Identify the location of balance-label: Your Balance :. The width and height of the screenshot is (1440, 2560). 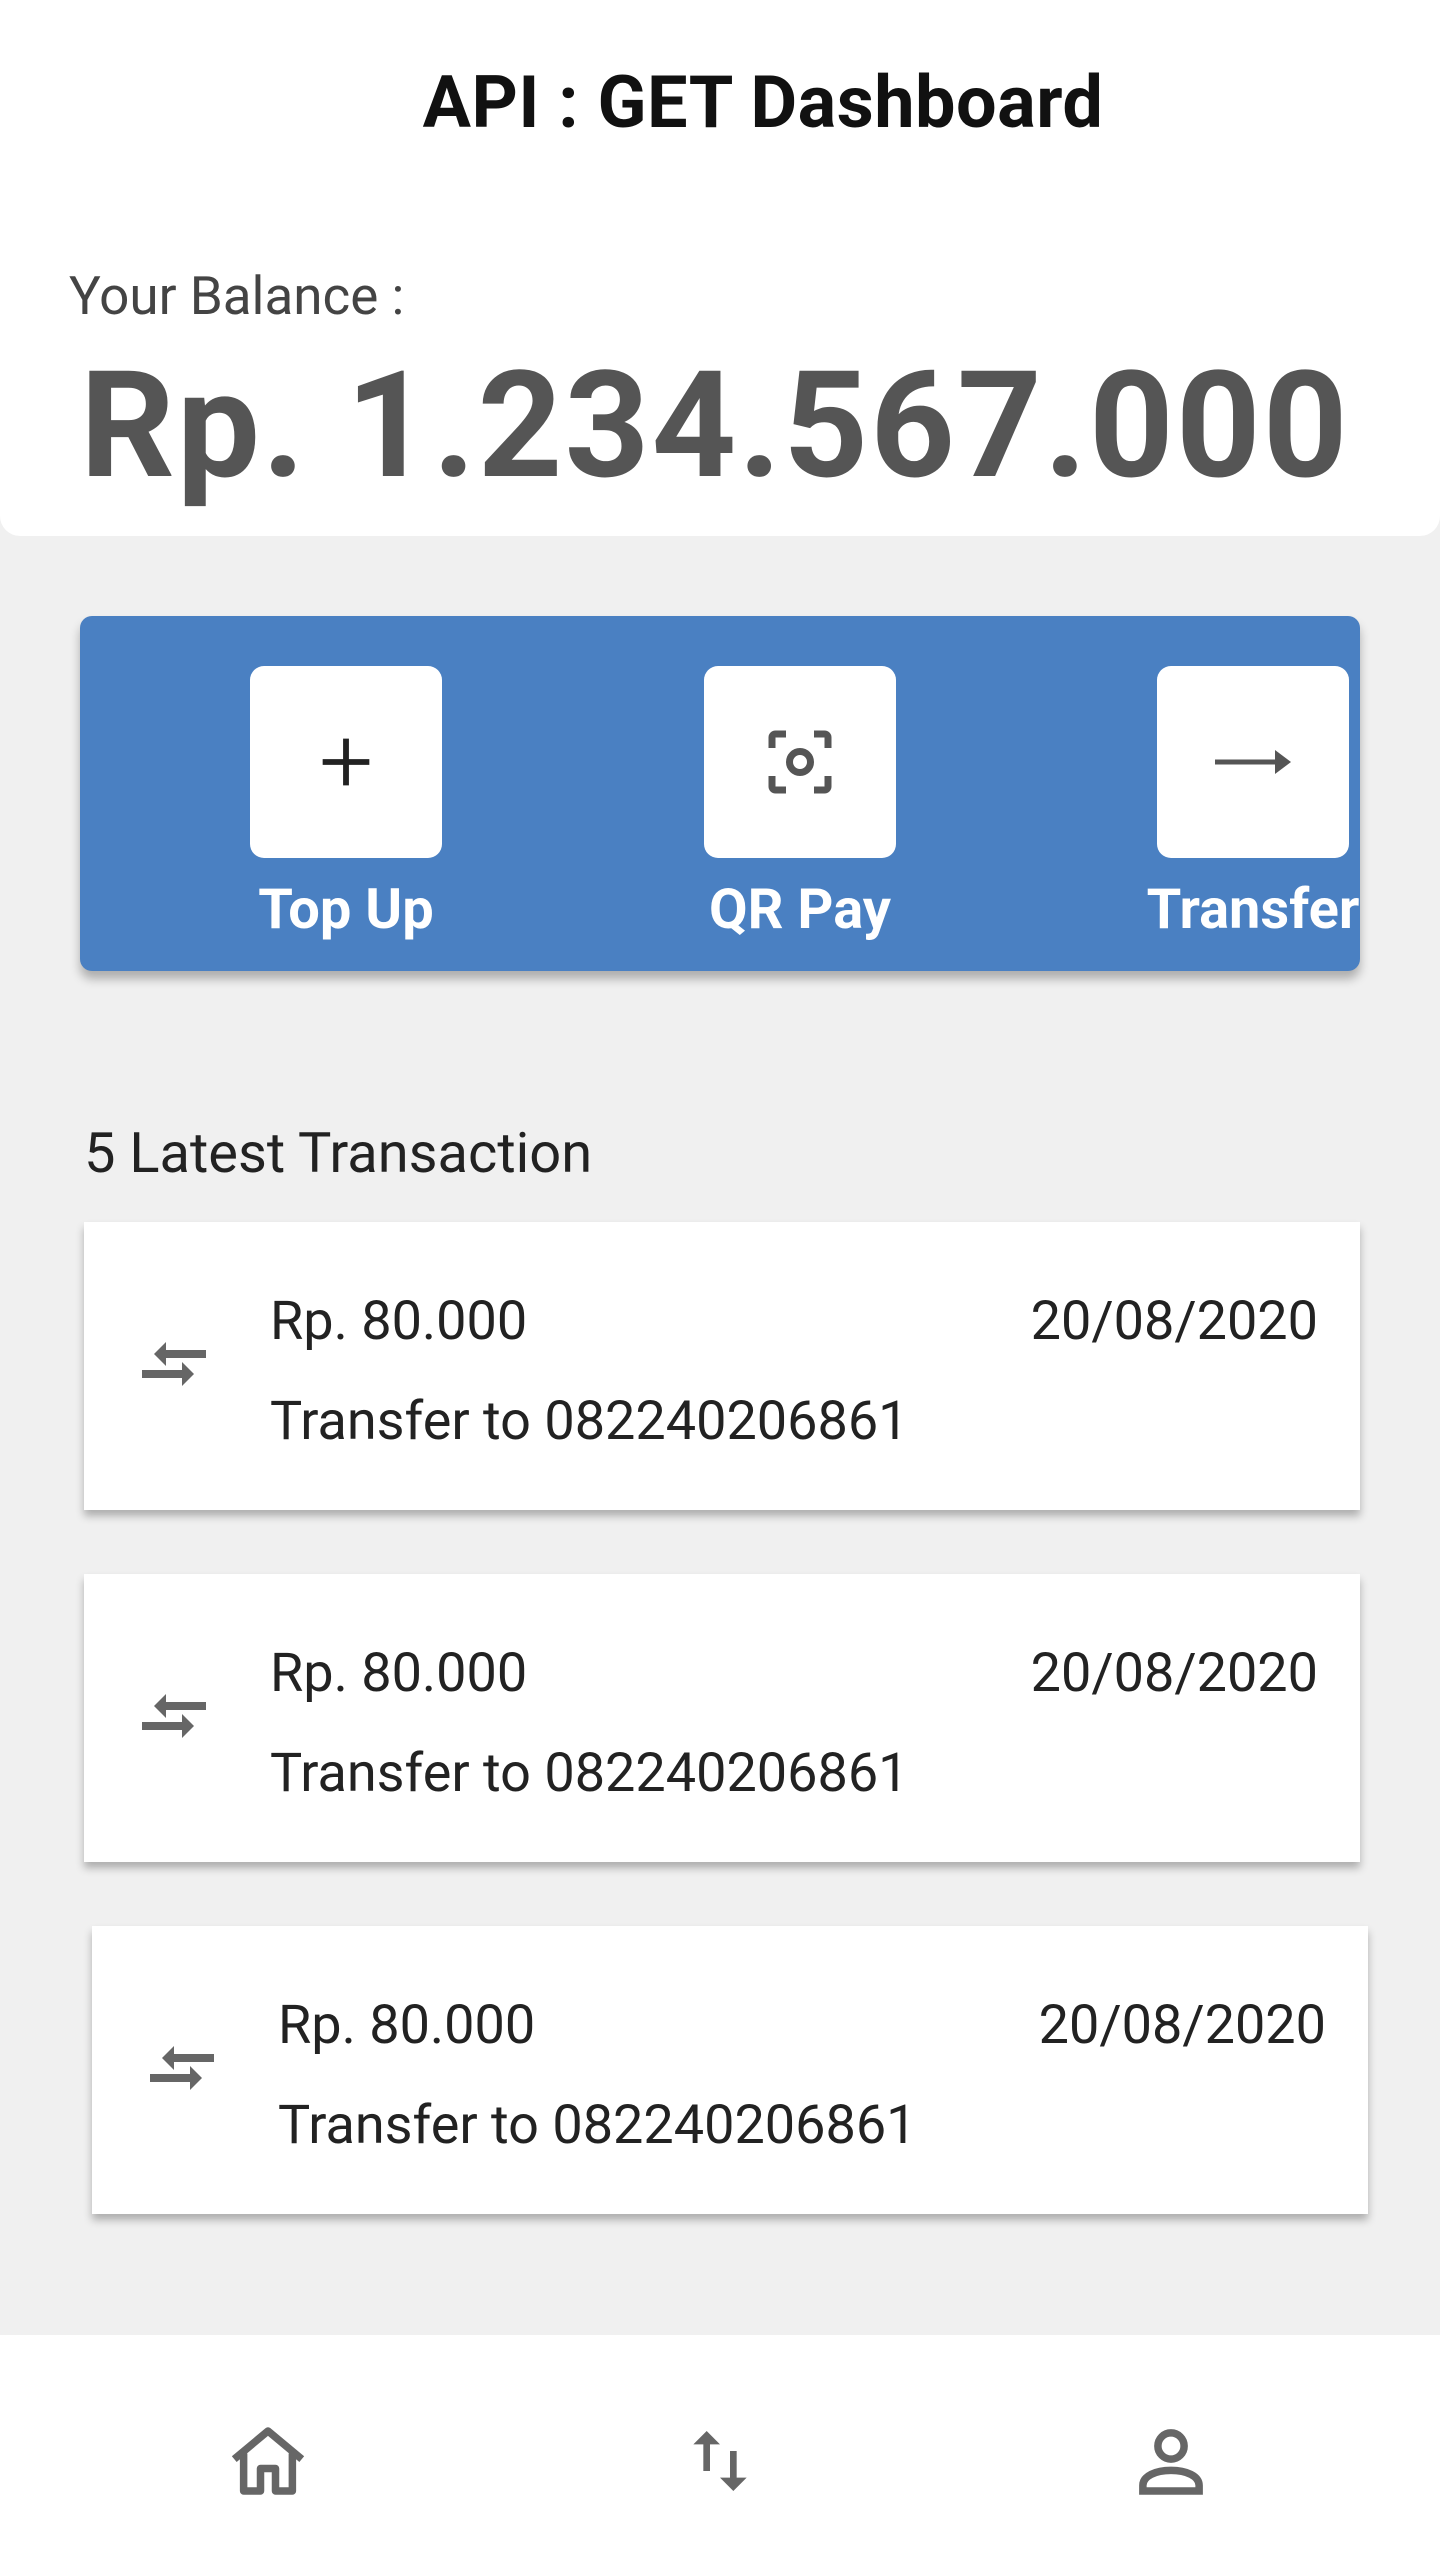
(237, 296).